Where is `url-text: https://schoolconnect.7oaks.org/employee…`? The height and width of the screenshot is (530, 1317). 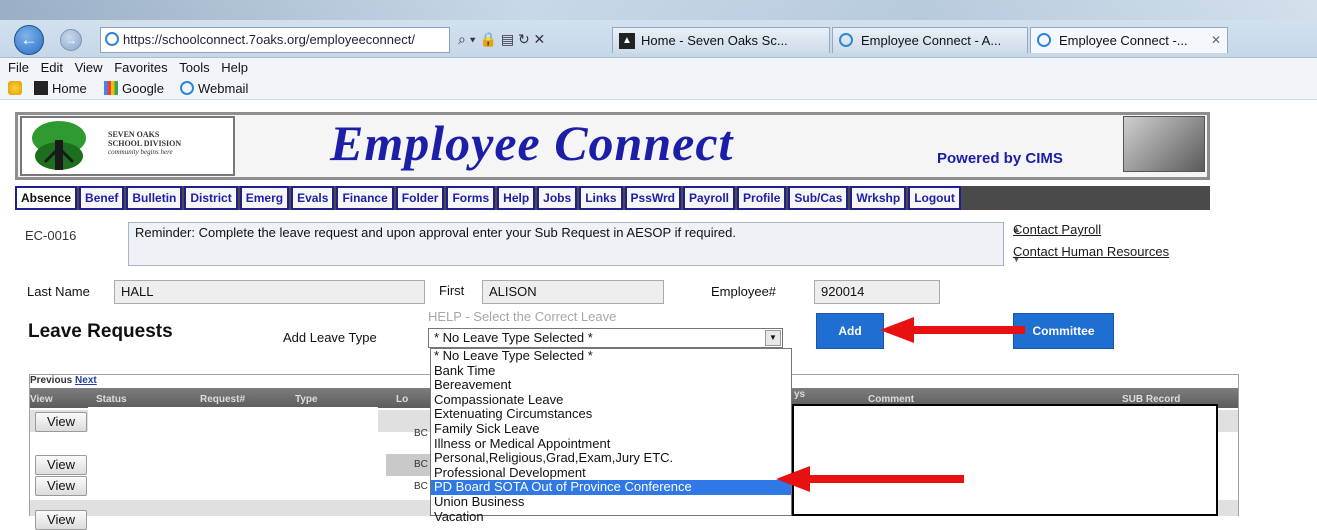
url-text: https://schoolconnect.7oaks.org/employee… is located at coordinates (269, 39).